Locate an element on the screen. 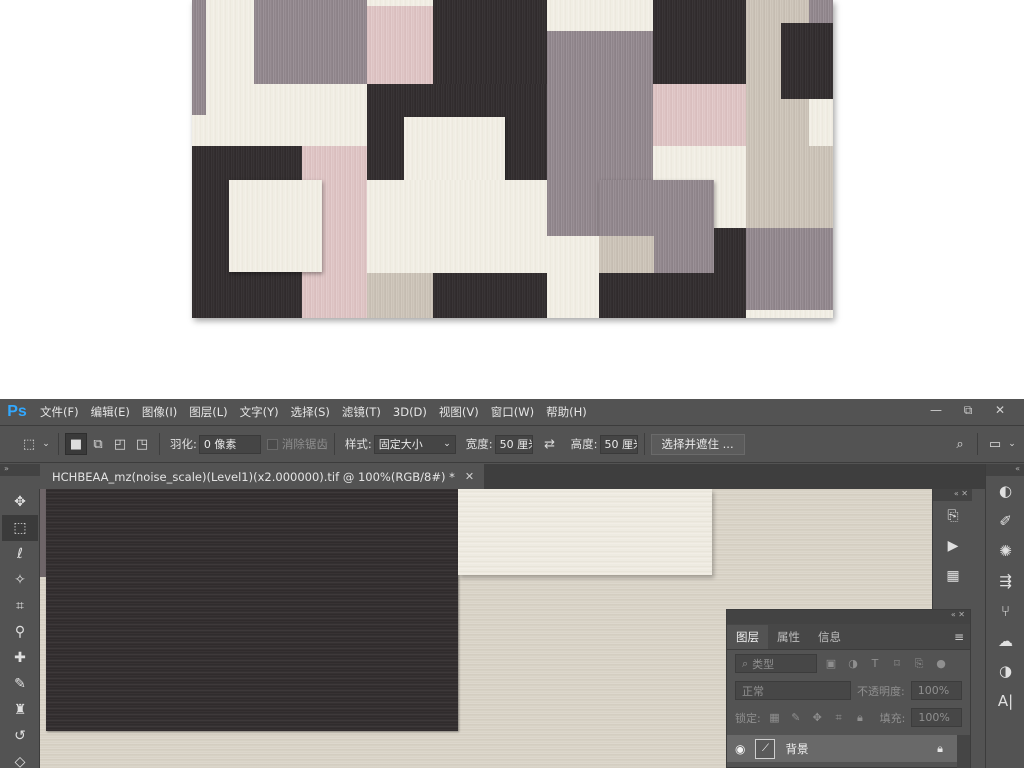  tools-panel: ✥ ⬚ ℓ ✧ ⌗ ⚲ ✚ ✎ ♜ ↺ ◇ is located at coordinates (20, 628).